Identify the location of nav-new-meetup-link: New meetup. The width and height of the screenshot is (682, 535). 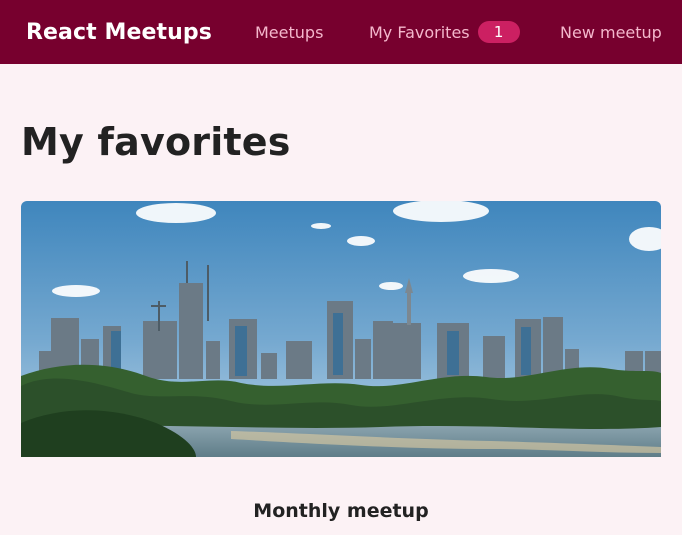
(611, 32).